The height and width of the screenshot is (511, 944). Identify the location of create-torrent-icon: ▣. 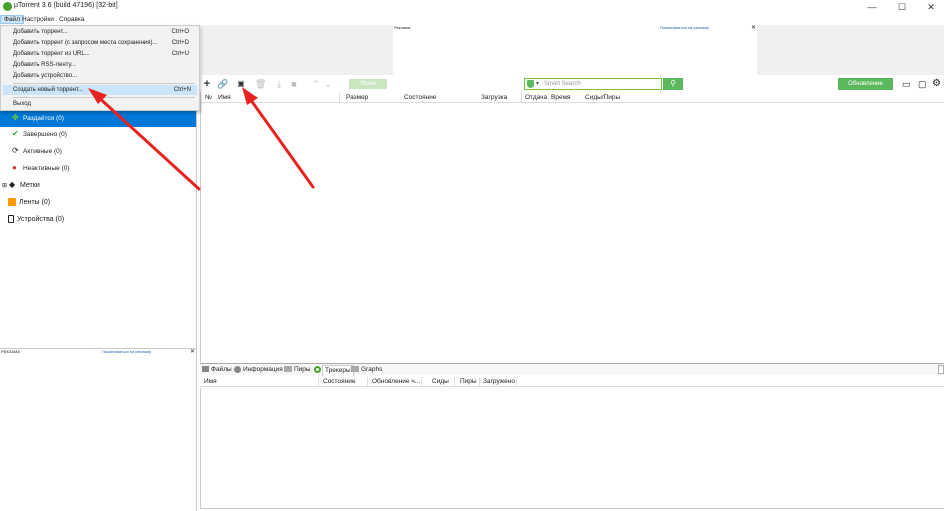
(241, 84).